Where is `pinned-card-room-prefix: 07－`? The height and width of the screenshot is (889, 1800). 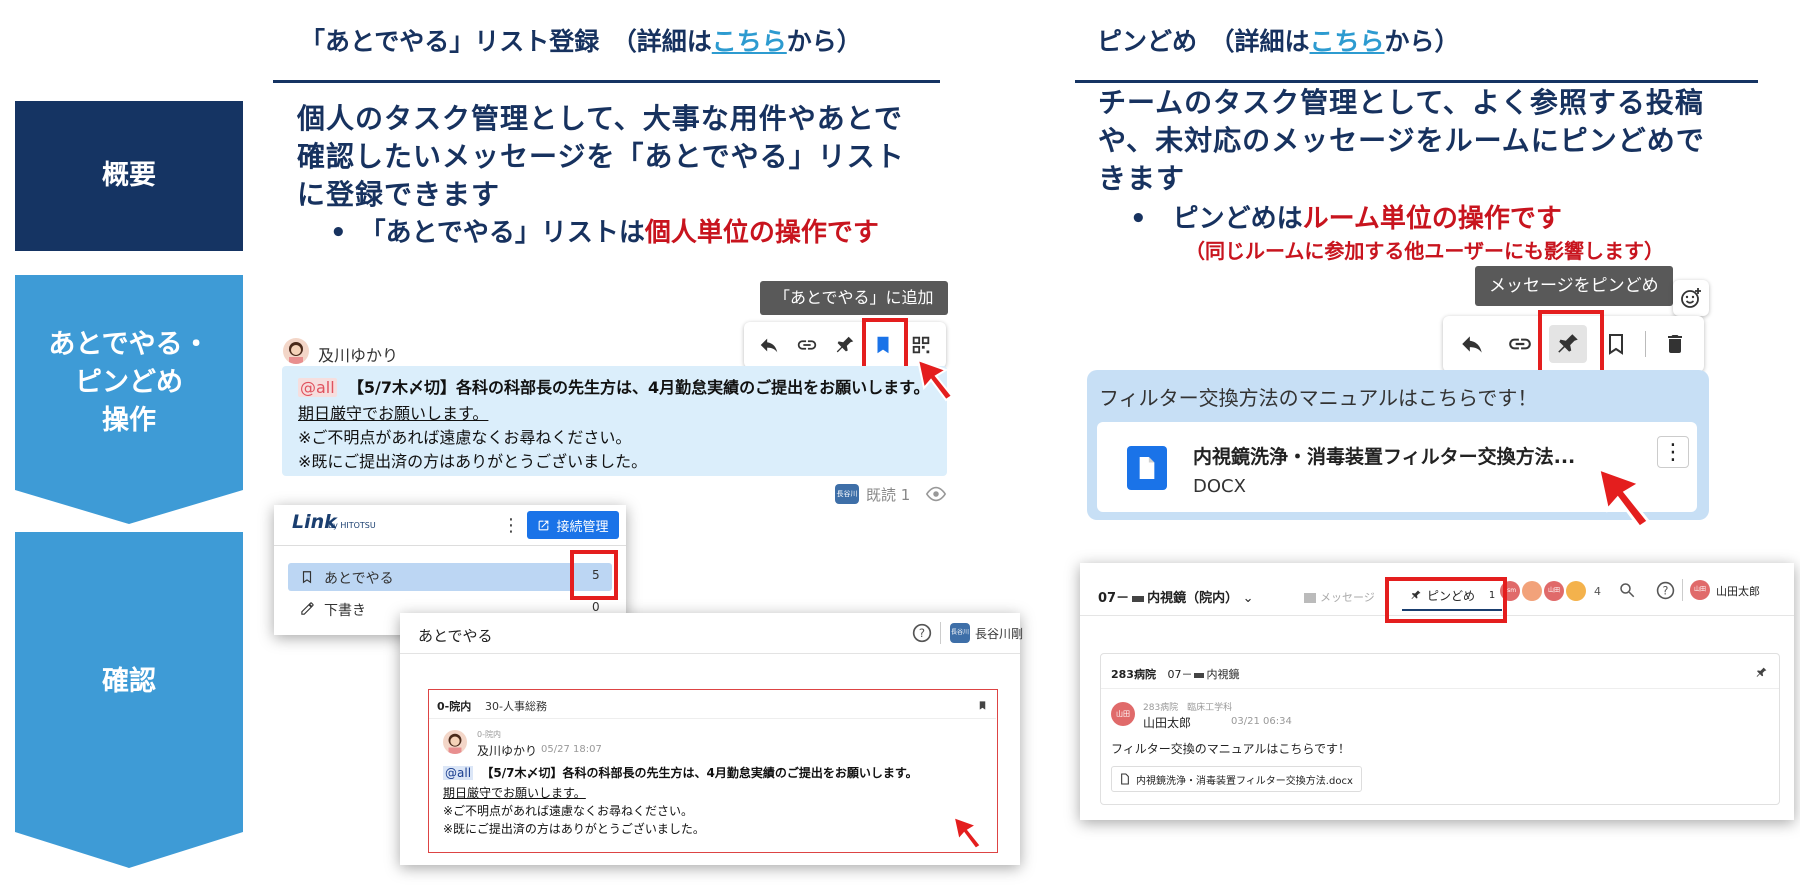
pinned-card-room-prefix: 07－ is located at coordinates (1180, 674).